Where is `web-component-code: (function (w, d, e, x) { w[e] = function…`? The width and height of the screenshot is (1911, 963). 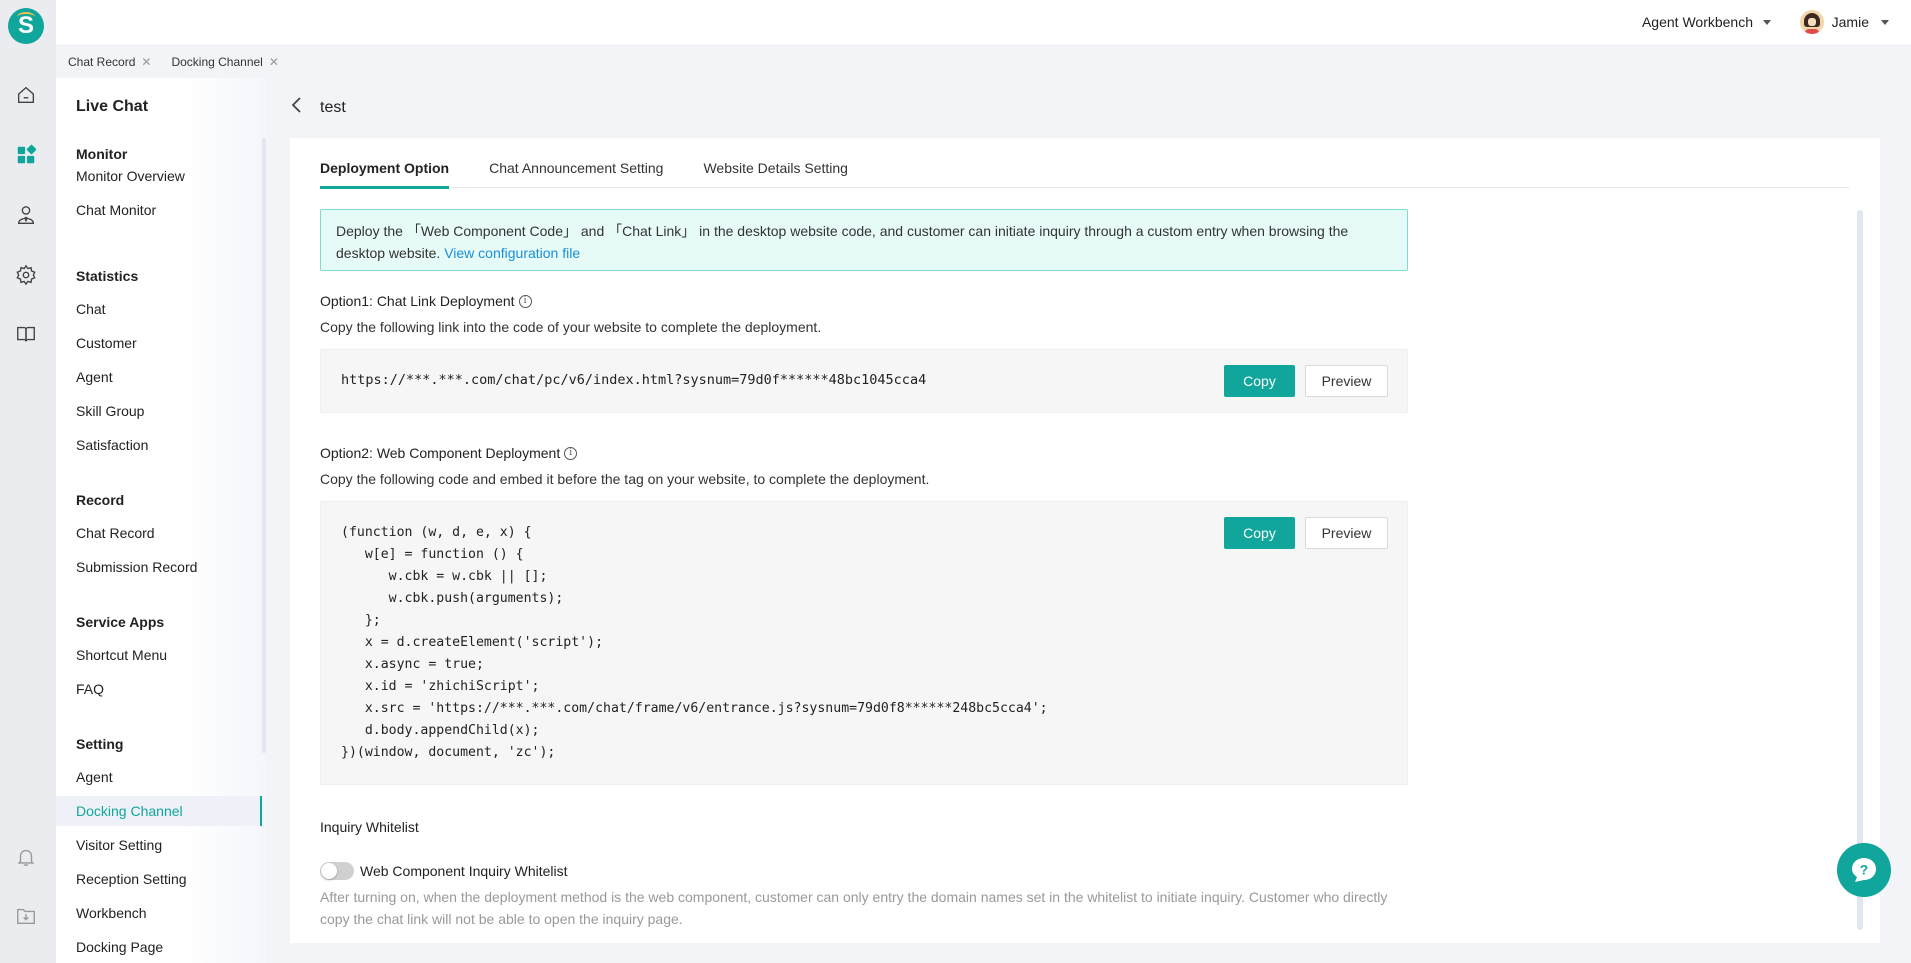
web-component-code: (function (w, d, e, x) { w[e] = function… is located at coordinates (694, 643).